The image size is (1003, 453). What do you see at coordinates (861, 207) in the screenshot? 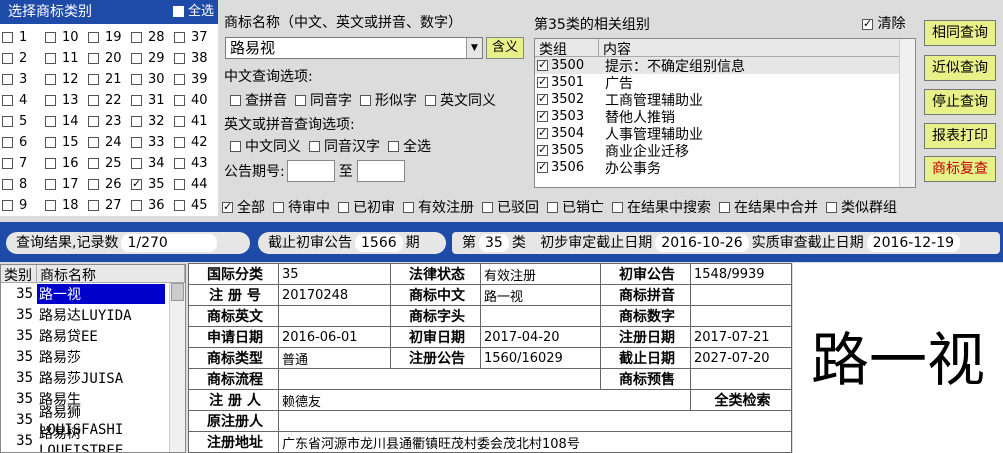
I see `filter-option: 类似群组` at bounding box center [861, 207].